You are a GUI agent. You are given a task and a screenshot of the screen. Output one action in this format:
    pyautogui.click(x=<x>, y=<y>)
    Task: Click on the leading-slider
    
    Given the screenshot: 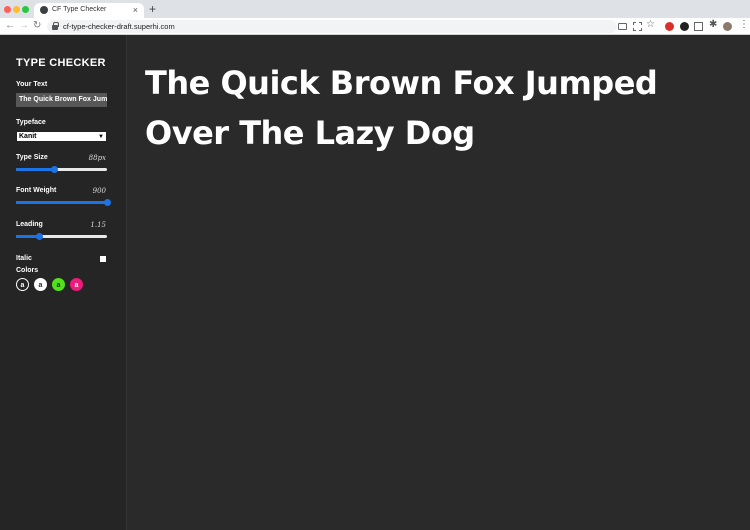 What is the action you would take?
    pyautogui.click(x=61, y=236)
    